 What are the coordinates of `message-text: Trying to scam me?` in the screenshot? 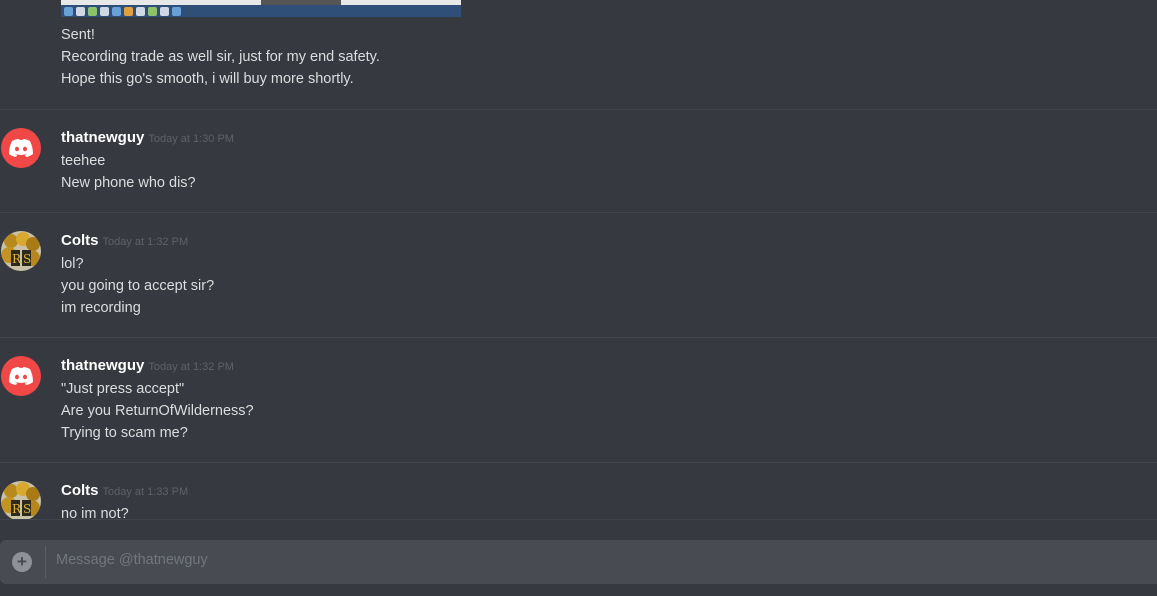 It's located at (124, 433).